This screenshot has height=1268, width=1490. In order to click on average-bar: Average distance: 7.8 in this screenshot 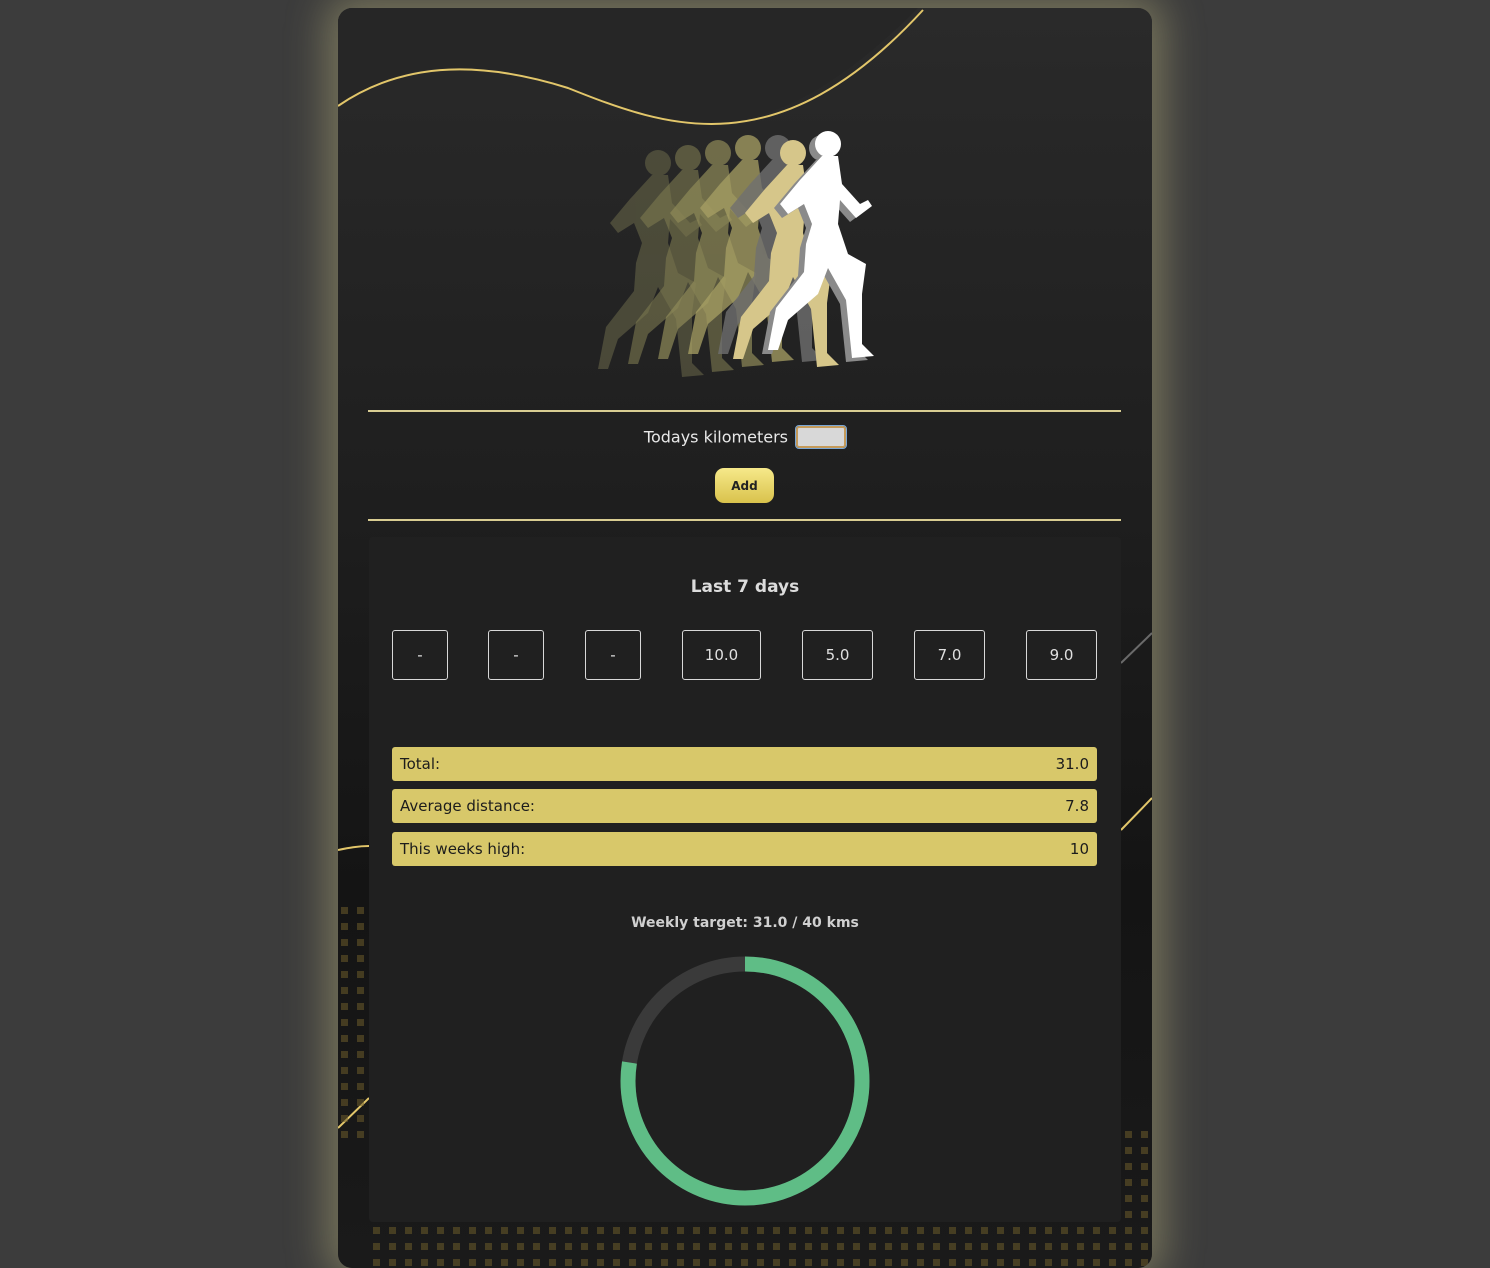, I will do `click(744, 806)`.